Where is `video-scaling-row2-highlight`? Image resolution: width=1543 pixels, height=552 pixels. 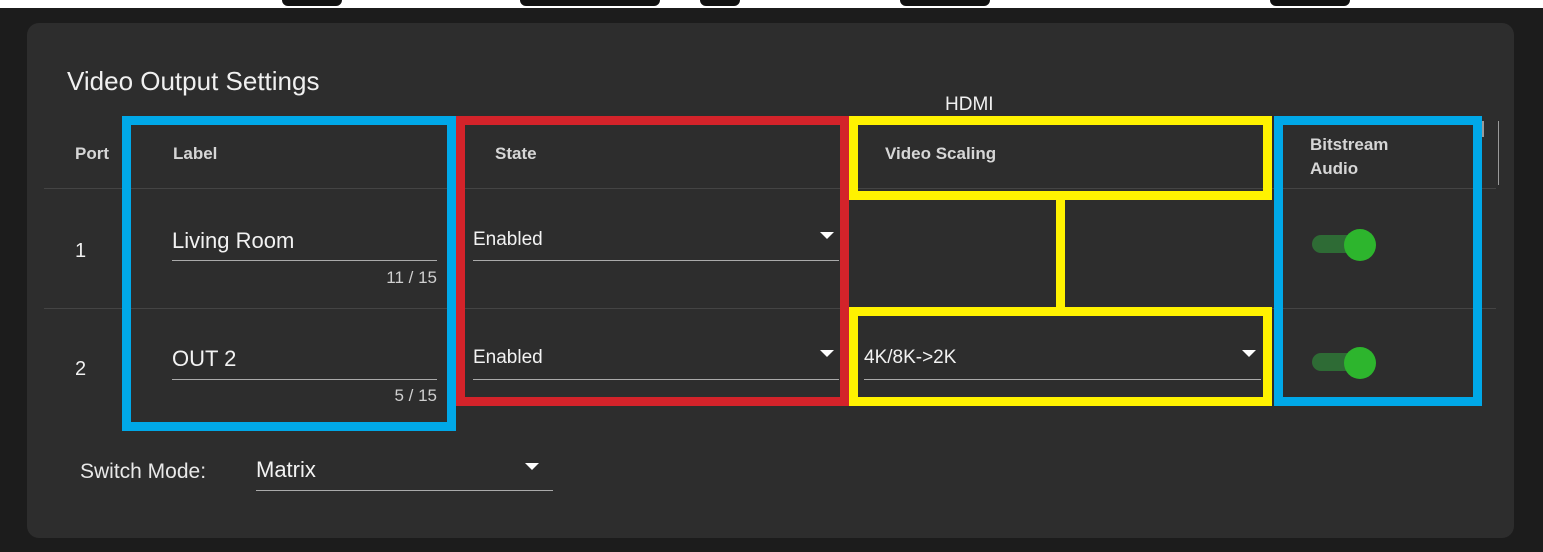 video-scaling-row2-highlight is located at coordinates (1060, 356).